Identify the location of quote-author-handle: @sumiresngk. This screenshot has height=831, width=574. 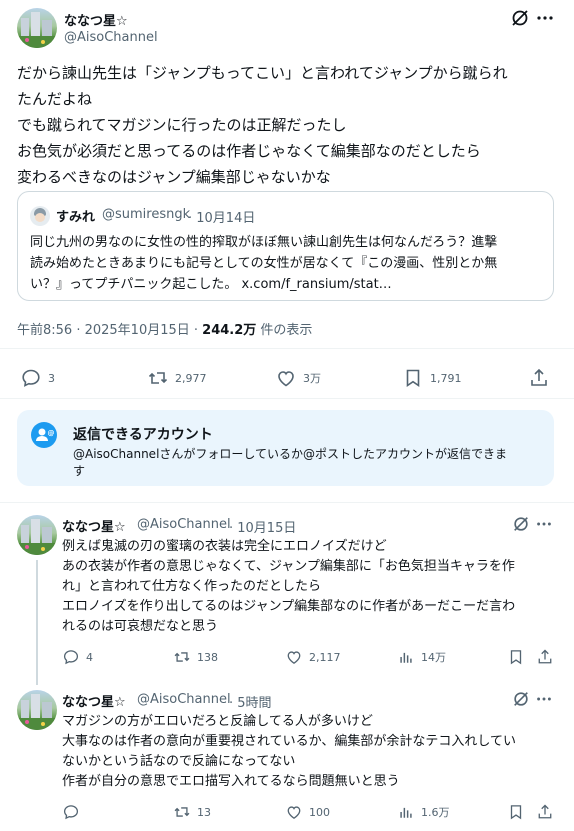
(146, 214).